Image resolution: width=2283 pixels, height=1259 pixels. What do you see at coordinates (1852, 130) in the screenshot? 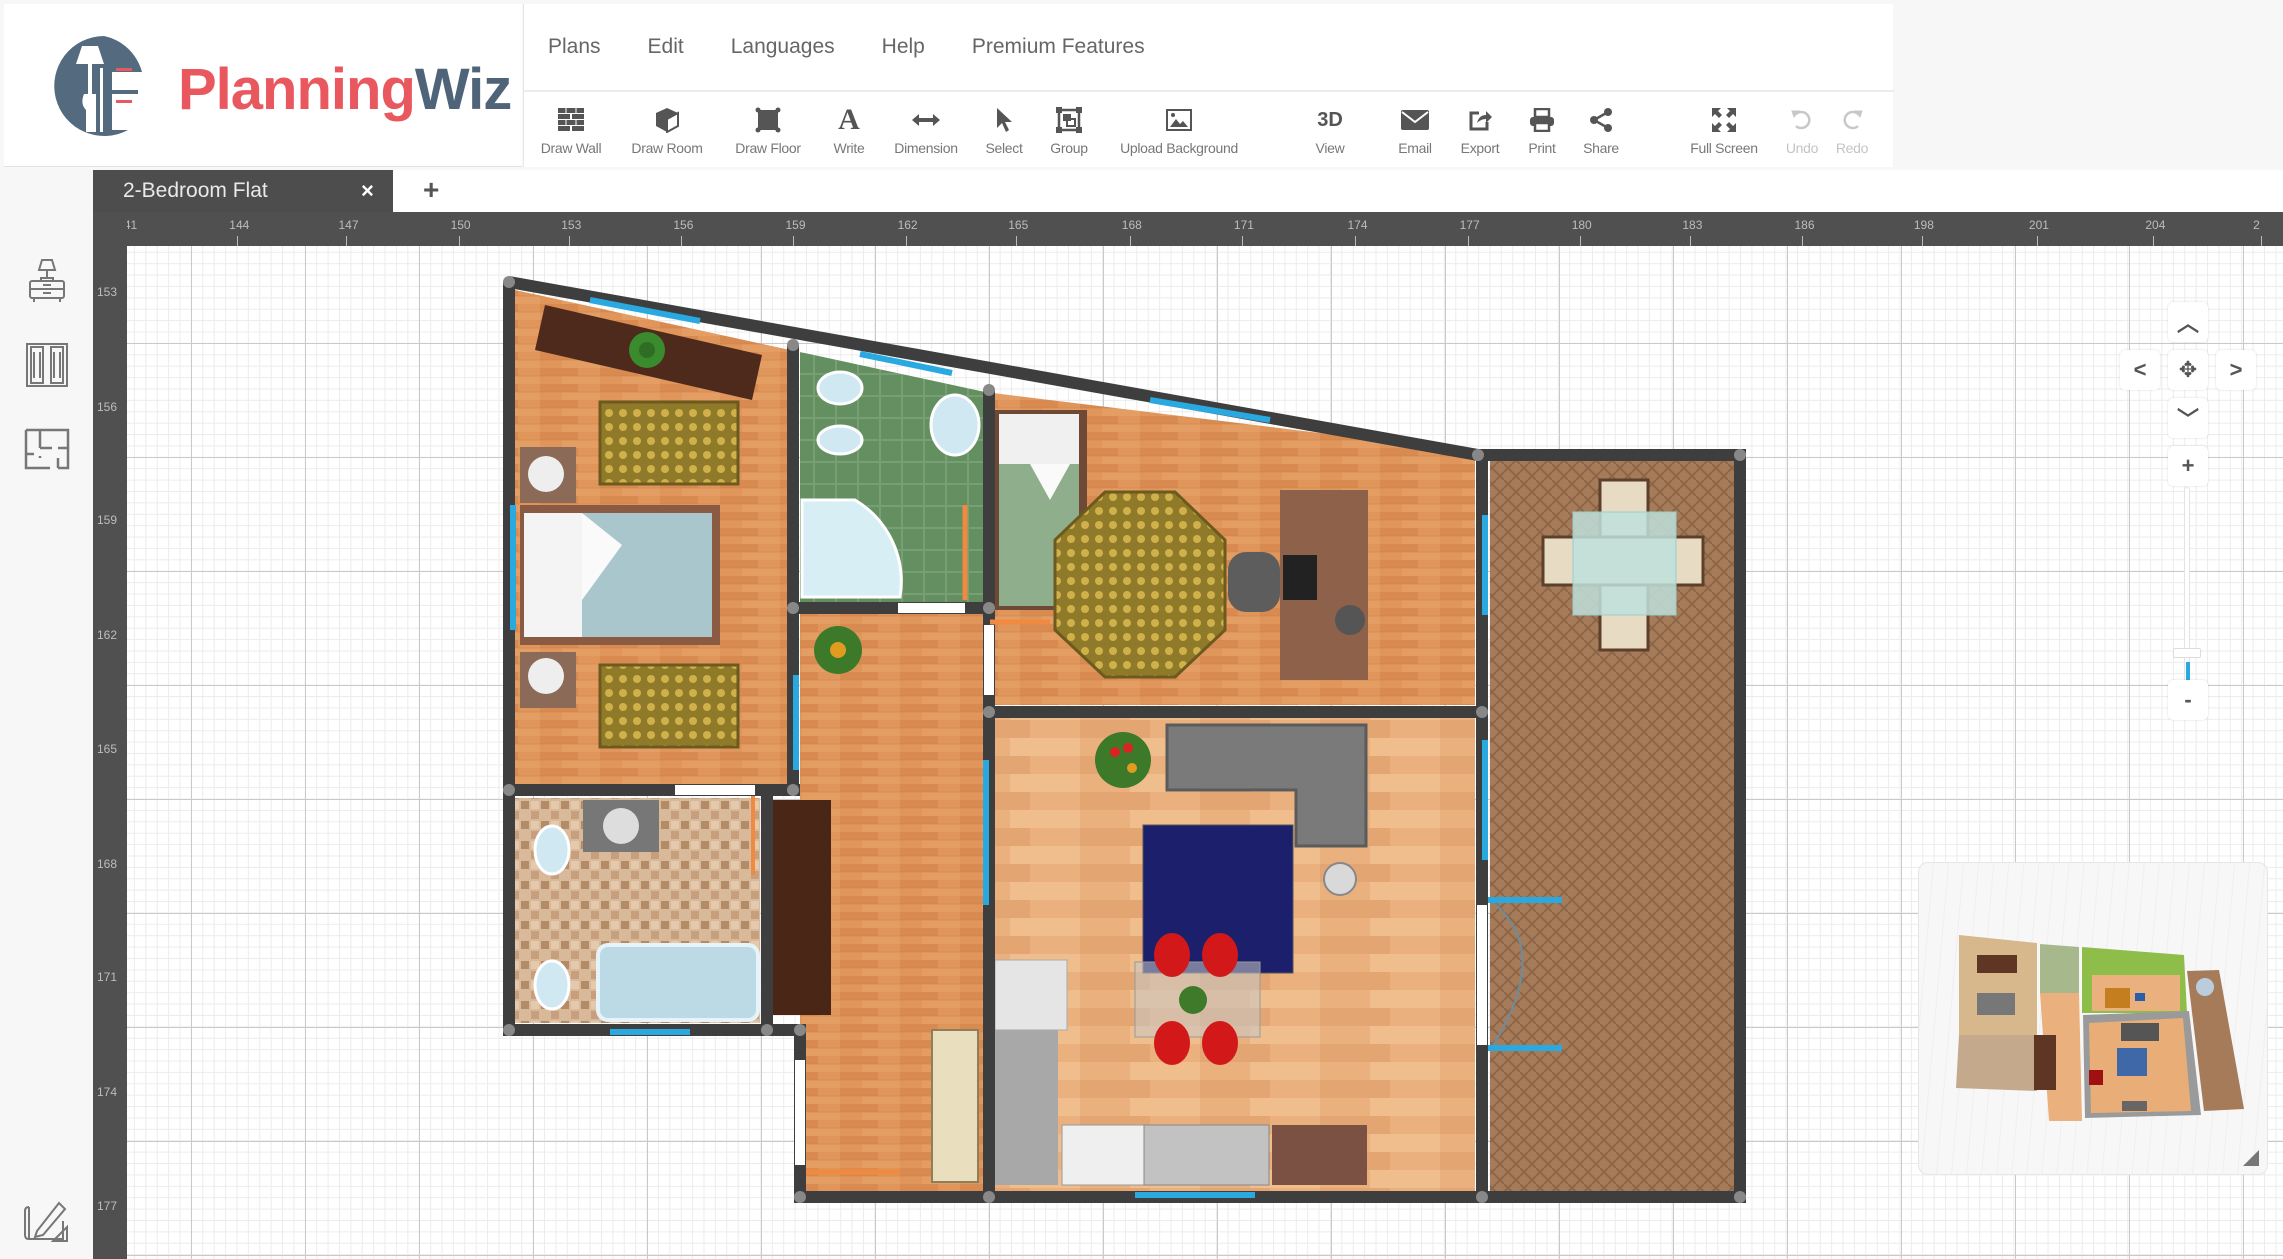
I see `redo-button: Redo` at bounding box center [1852, 130].